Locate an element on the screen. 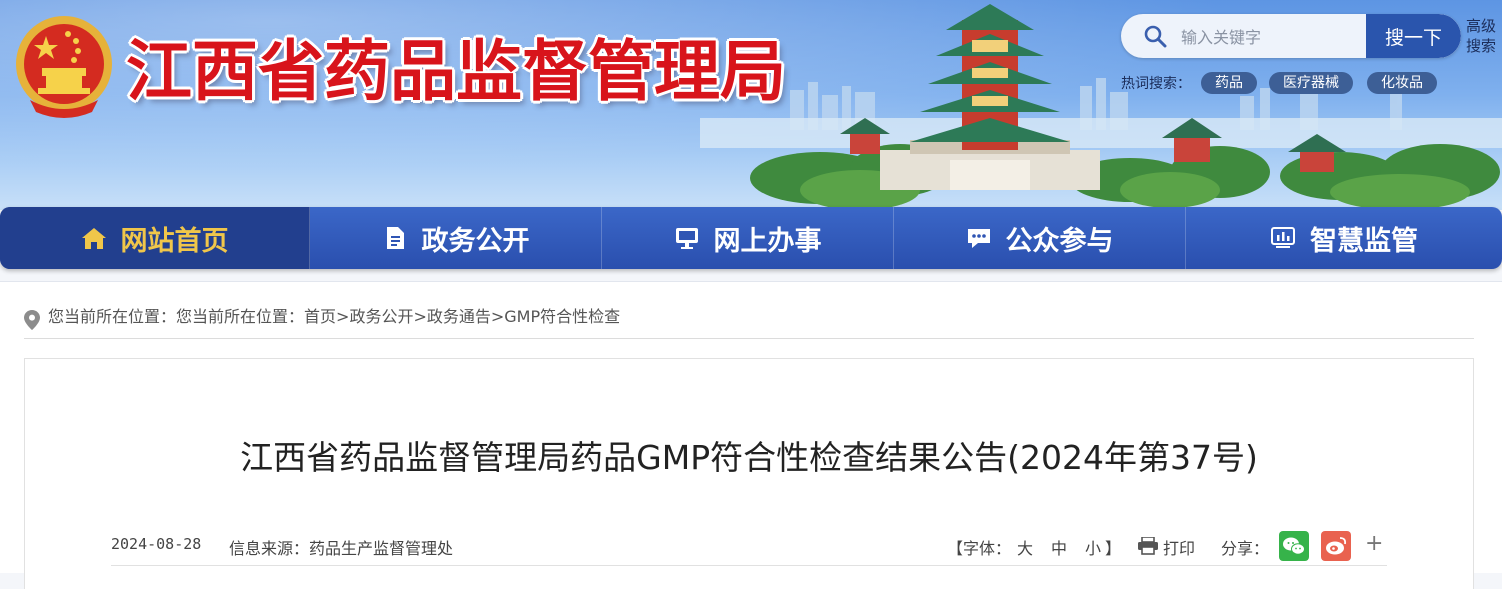  share-more-button: + is located at coordinates (1374, 543).